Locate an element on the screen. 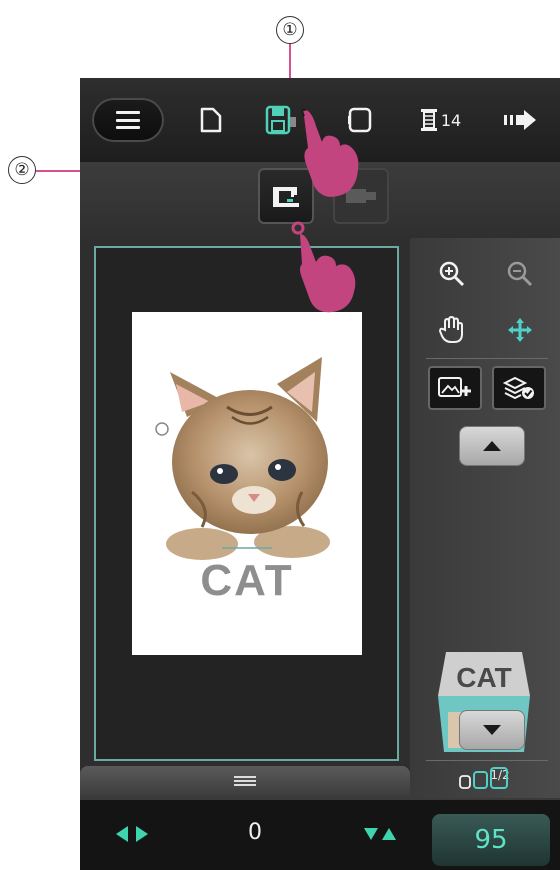  triangle-down-icon is located at coordinates (492, 730).